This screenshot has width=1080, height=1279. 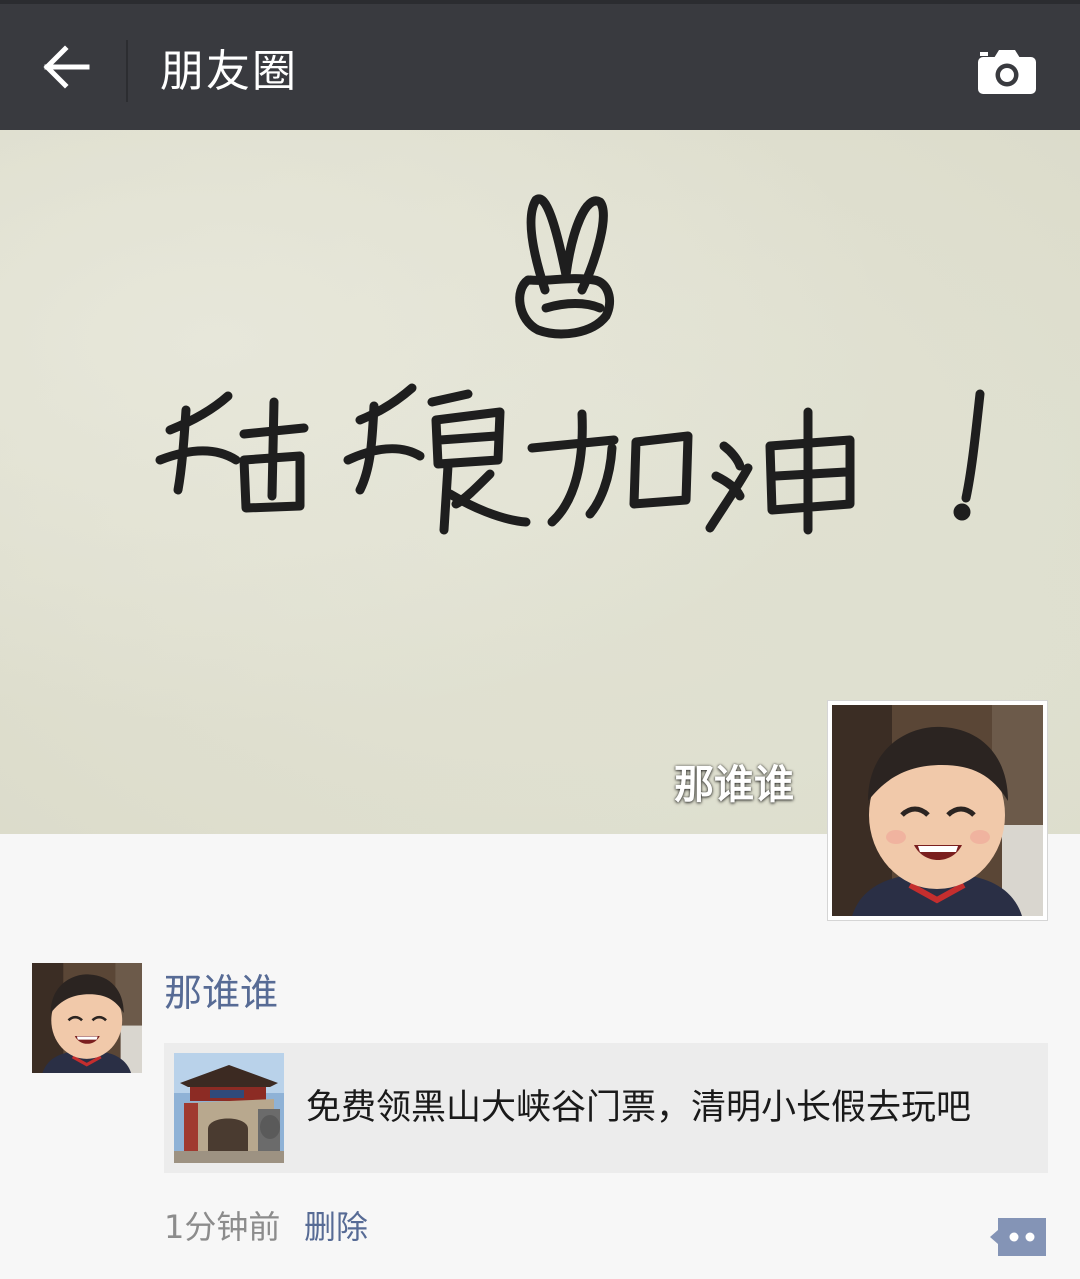 I want to click on arrow-left-icon, so click(x=66, y=67).